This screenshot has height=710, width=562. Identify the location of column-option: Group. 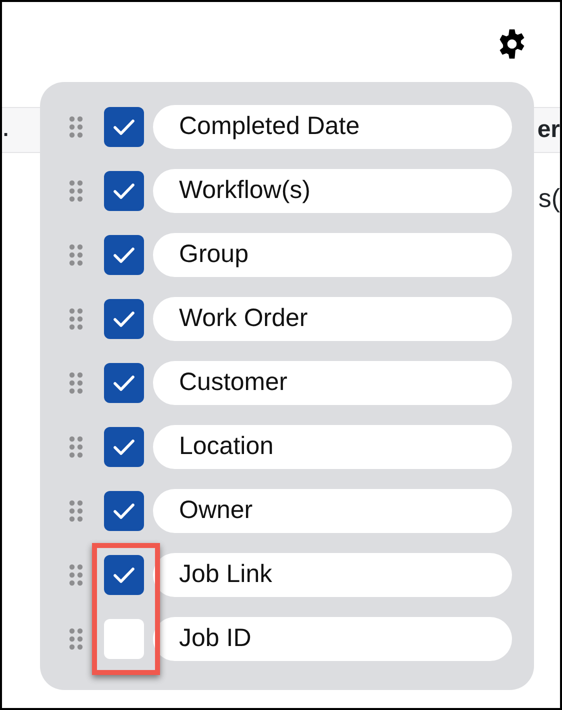
(332, 255).